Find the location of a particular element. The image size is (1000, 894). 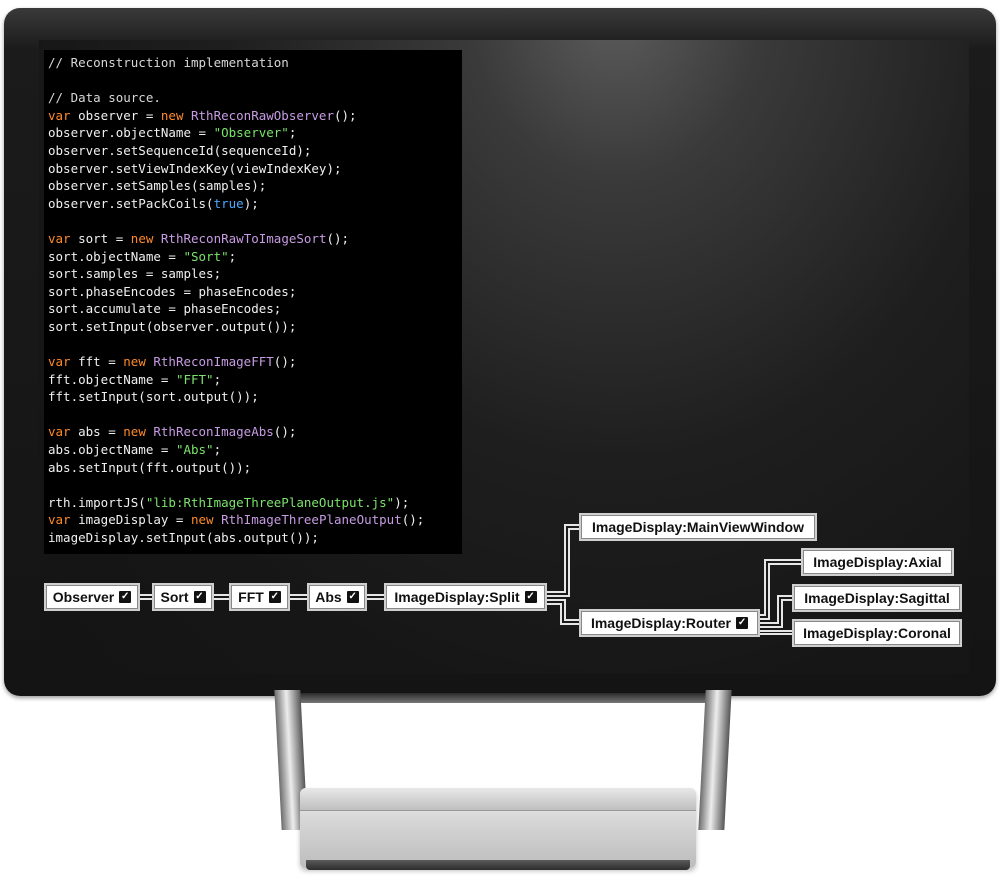

node-label: ImageDisplay:MainViewWindow is located at coordinates (698, 527).